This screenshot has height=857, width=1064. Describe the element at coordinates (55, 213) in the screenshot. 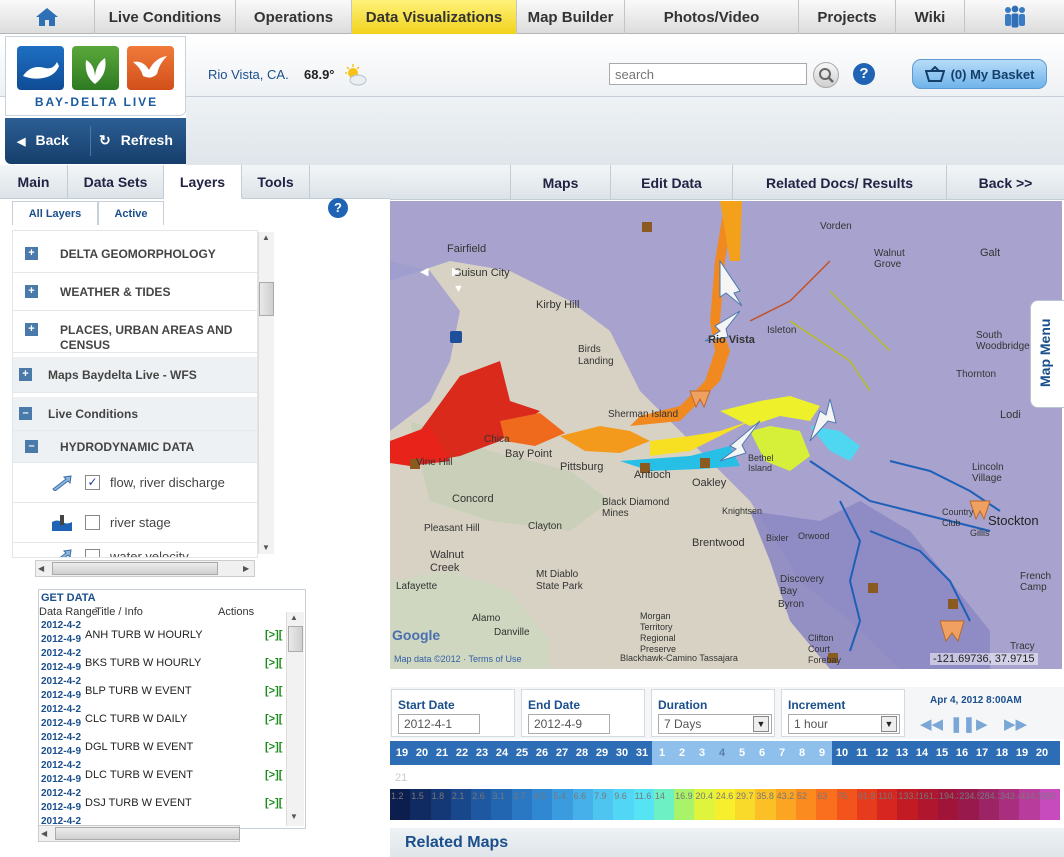

I see `tab-all-layers: All Layers` at that location.